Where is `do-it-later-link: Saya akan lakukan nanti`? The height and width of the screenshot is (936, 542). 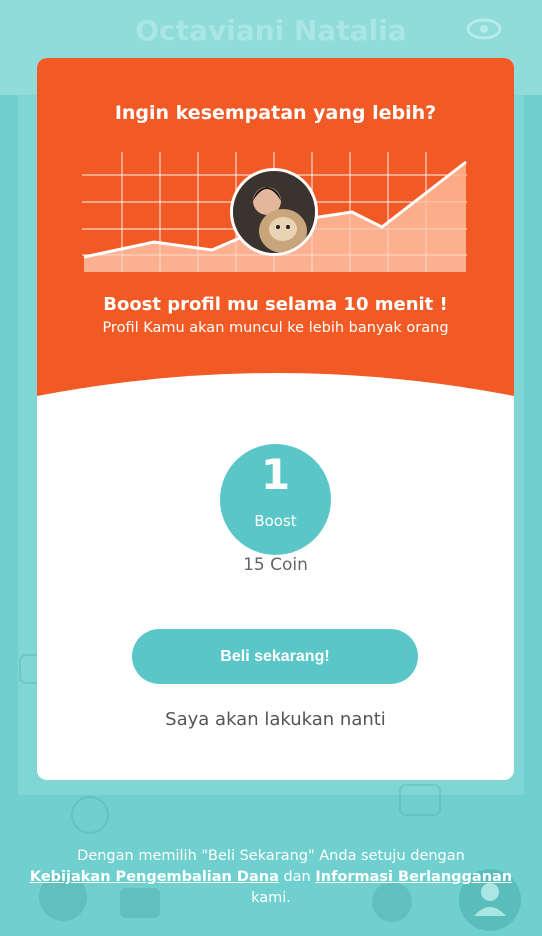
do-it-later-link: Saya akan lakukan nanti is located at coordinates (275, 719).